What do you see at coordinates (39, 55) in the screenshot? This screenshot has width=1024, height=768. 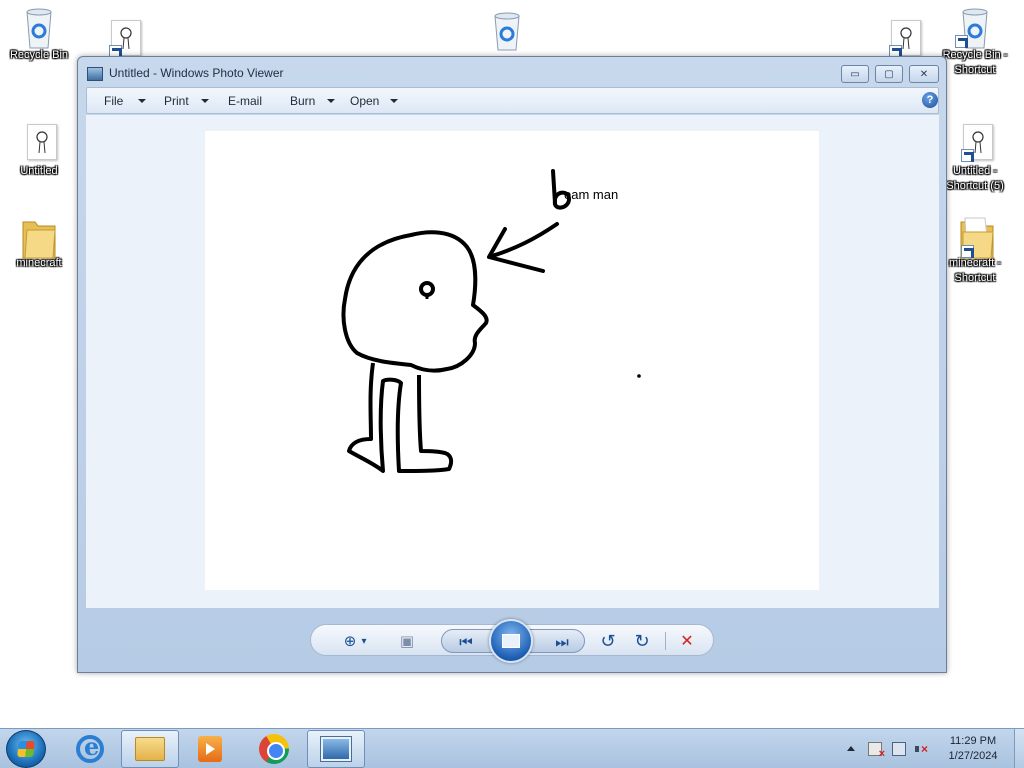 I see `desktop-icon-label: Recycle Bin` at bounding box center [39, 55].